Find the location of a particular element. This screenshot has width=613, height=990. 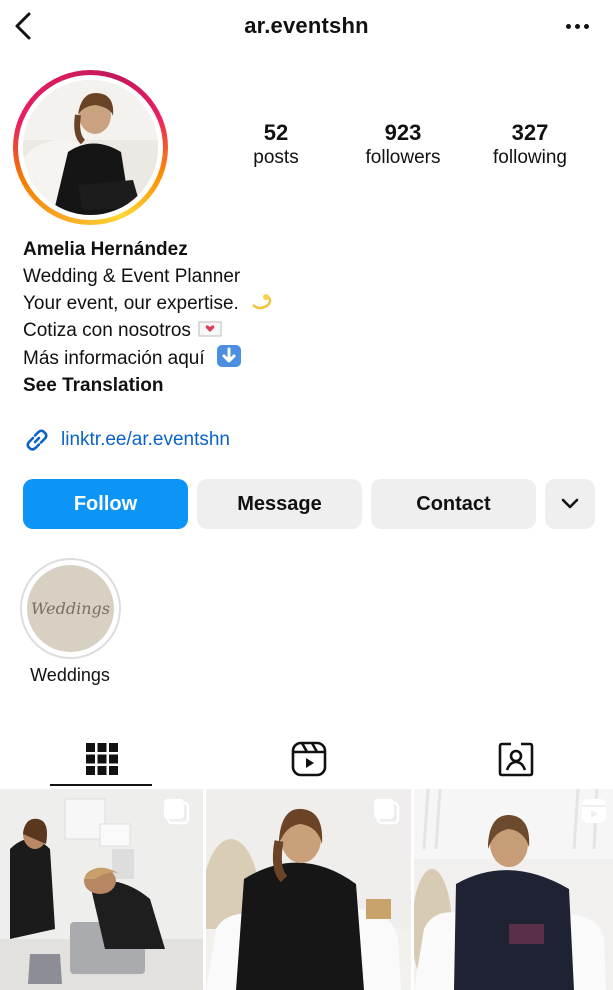

story-highlight-label: Weddings is located at coordinates (70, 675).